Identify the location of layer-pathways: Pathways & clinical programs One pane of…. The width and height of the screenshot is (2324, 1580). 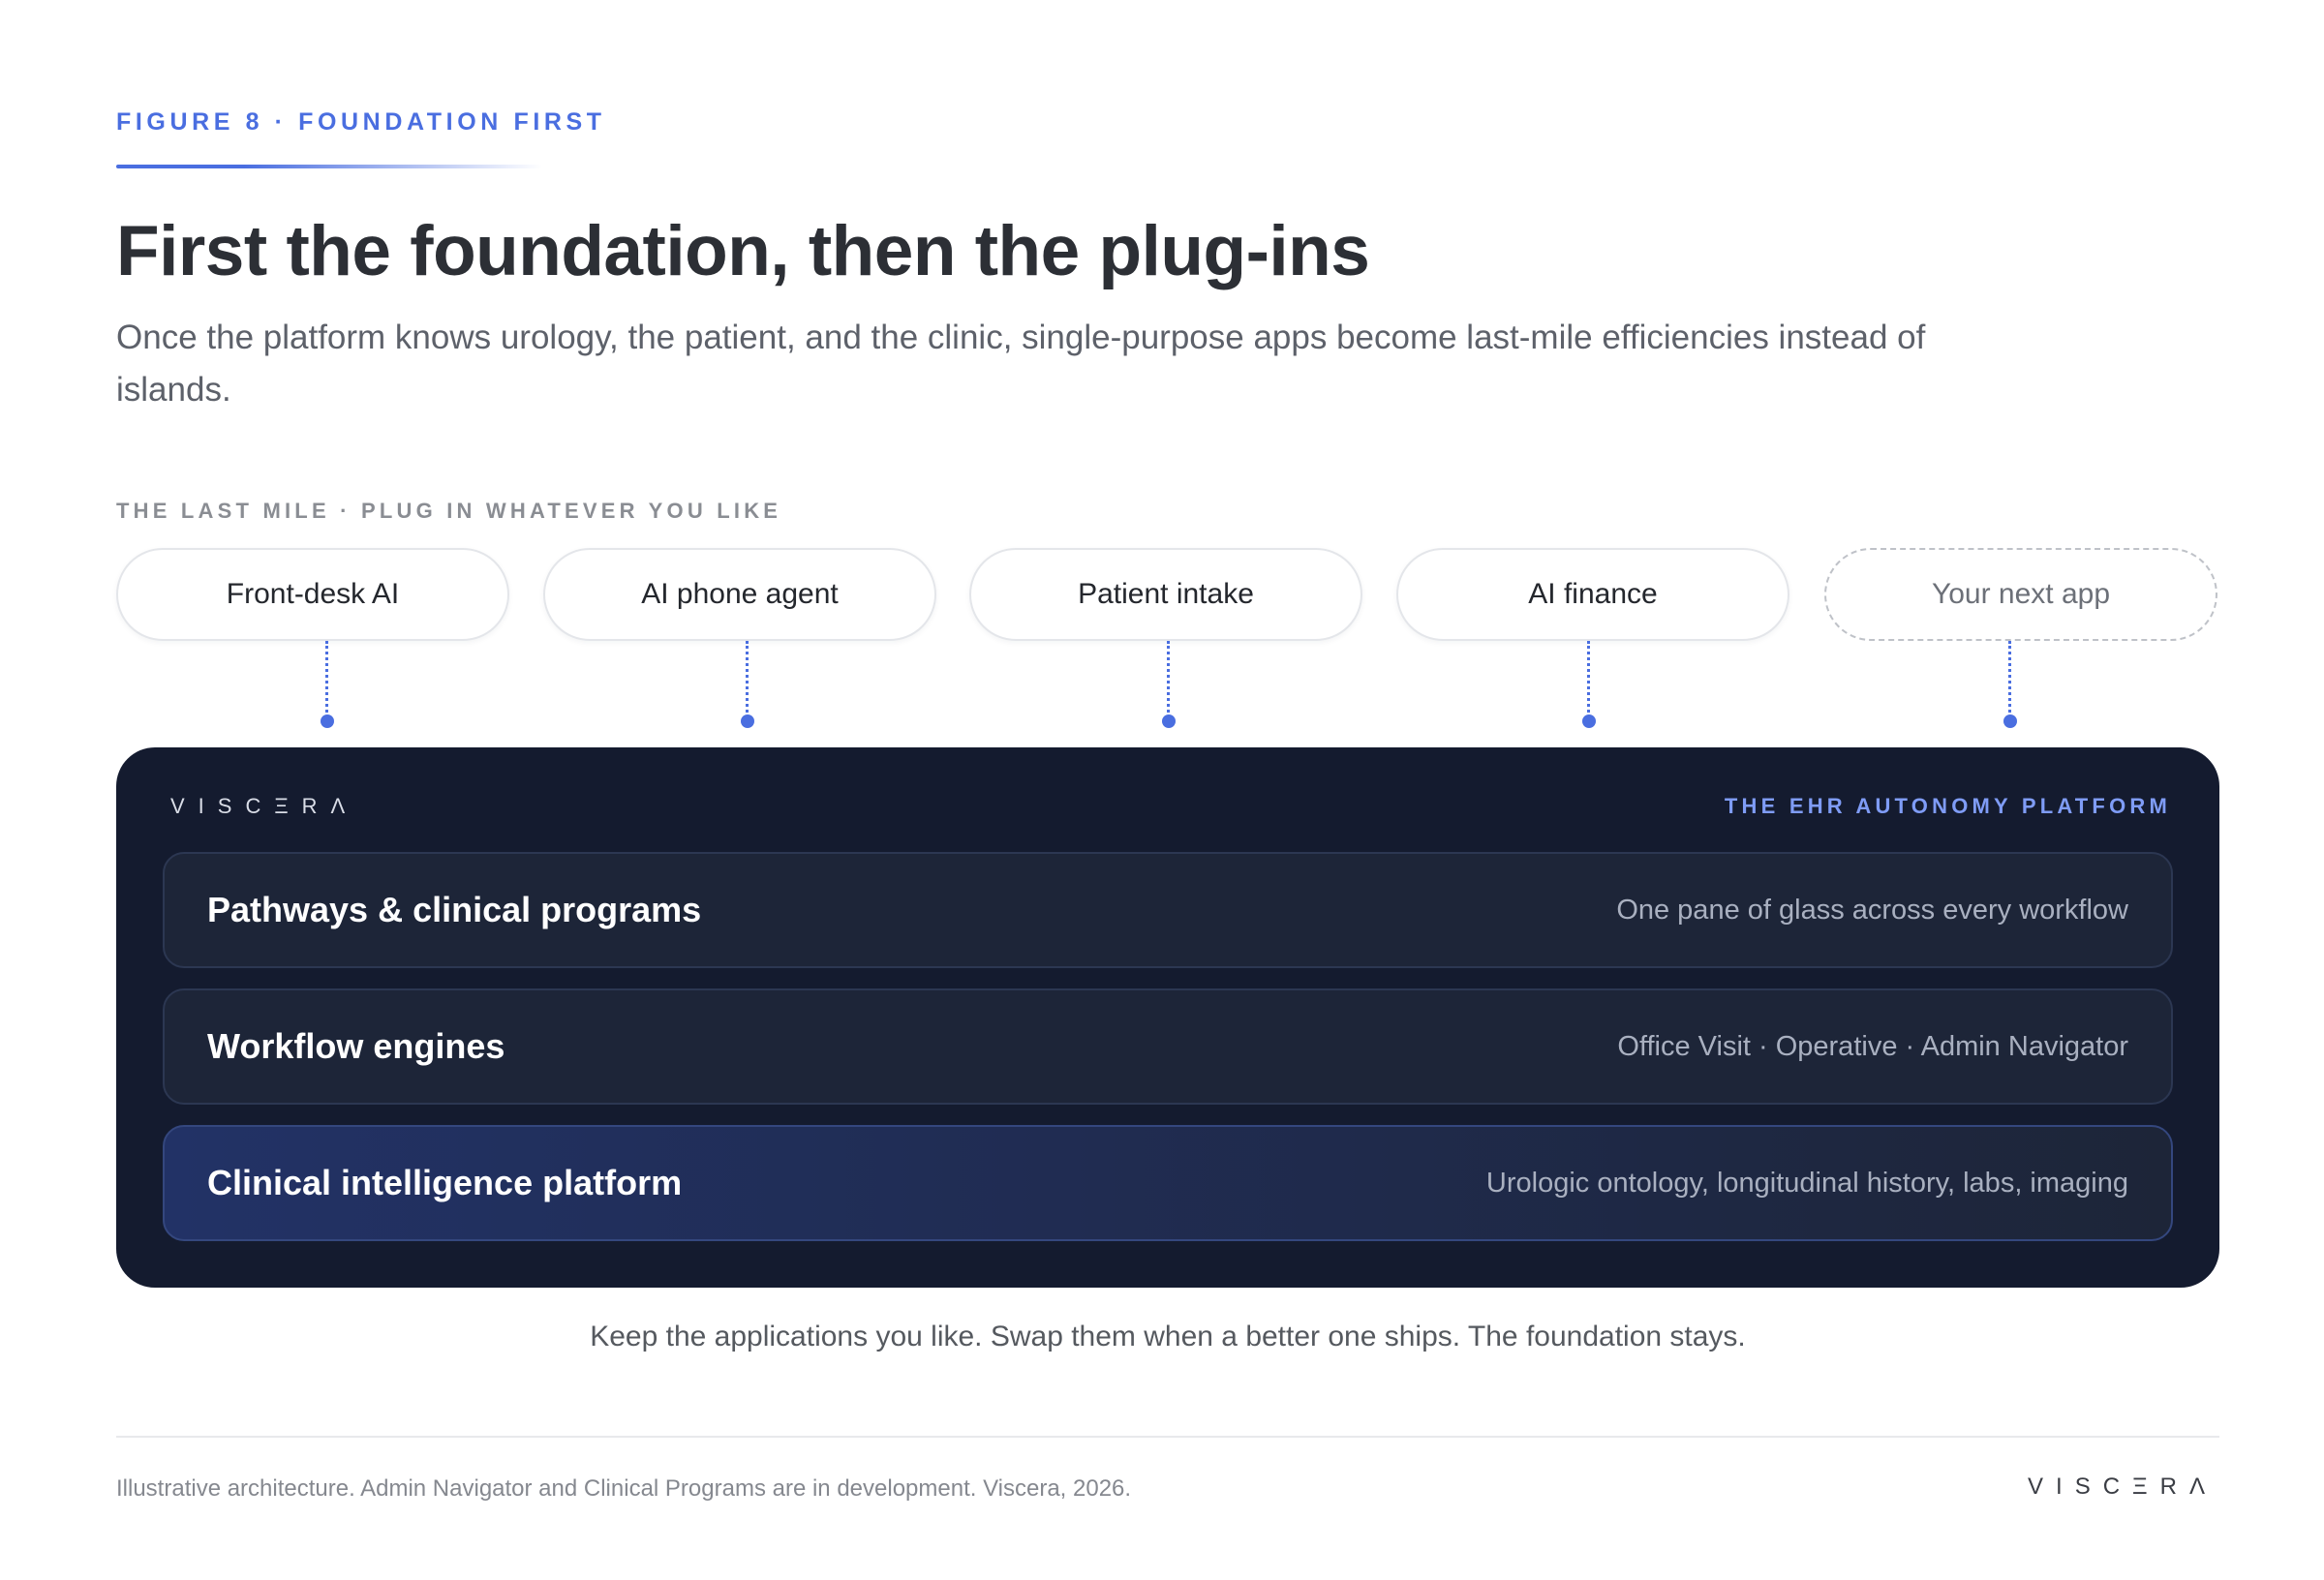
(1168, 910).